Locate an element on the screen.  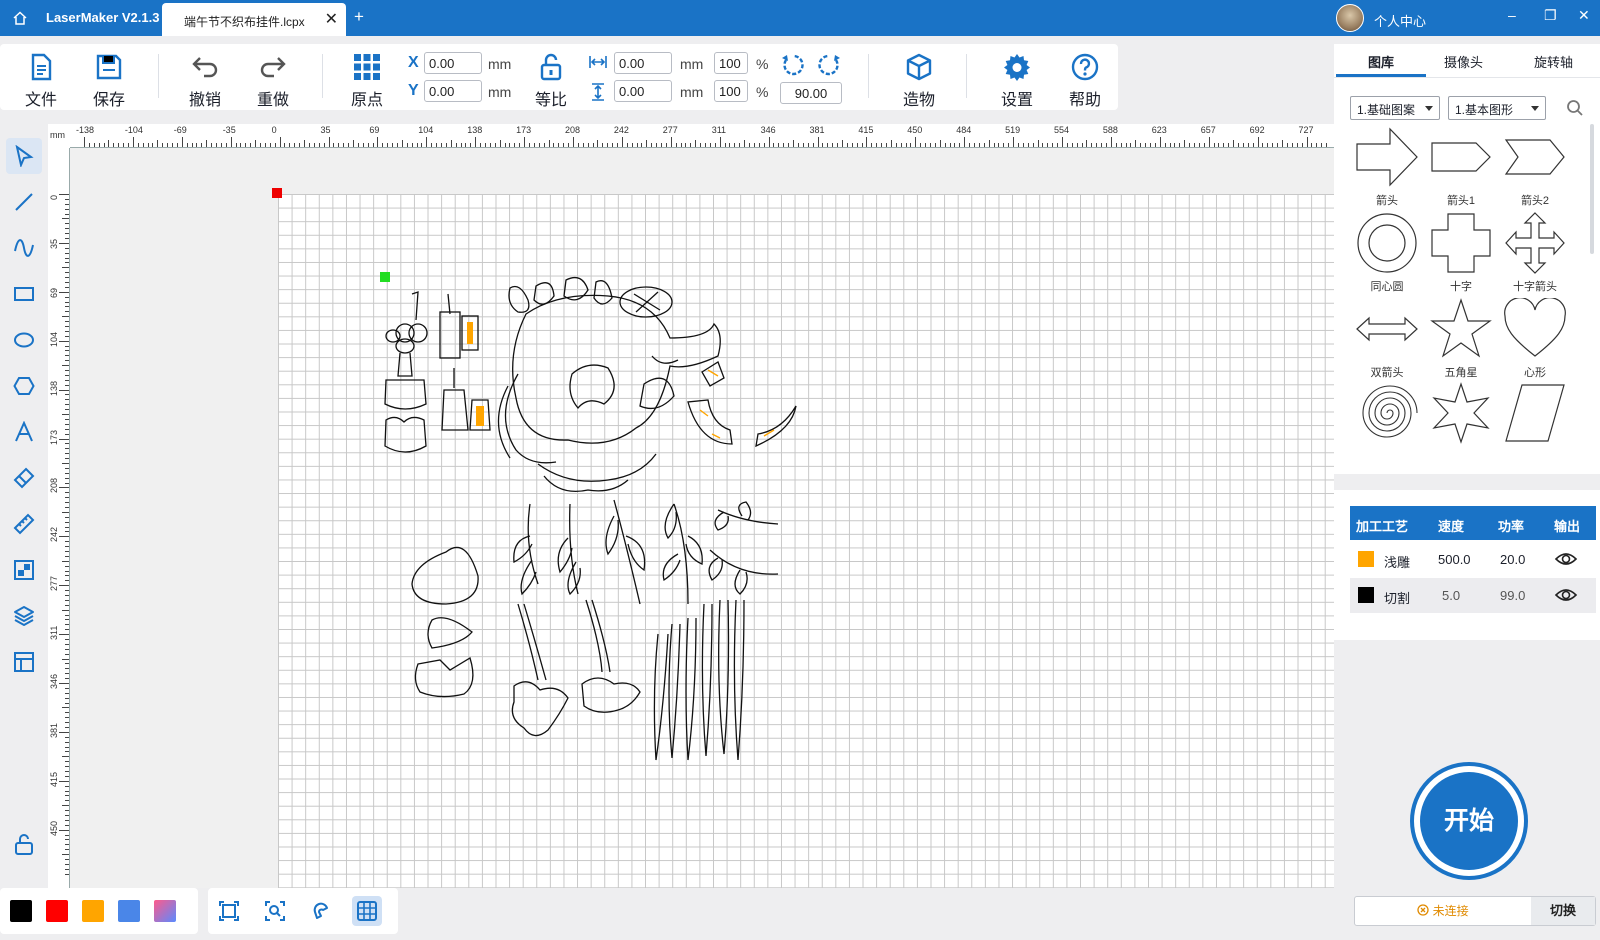
tab-library: 图库 is located at coordinates (1381, 61).